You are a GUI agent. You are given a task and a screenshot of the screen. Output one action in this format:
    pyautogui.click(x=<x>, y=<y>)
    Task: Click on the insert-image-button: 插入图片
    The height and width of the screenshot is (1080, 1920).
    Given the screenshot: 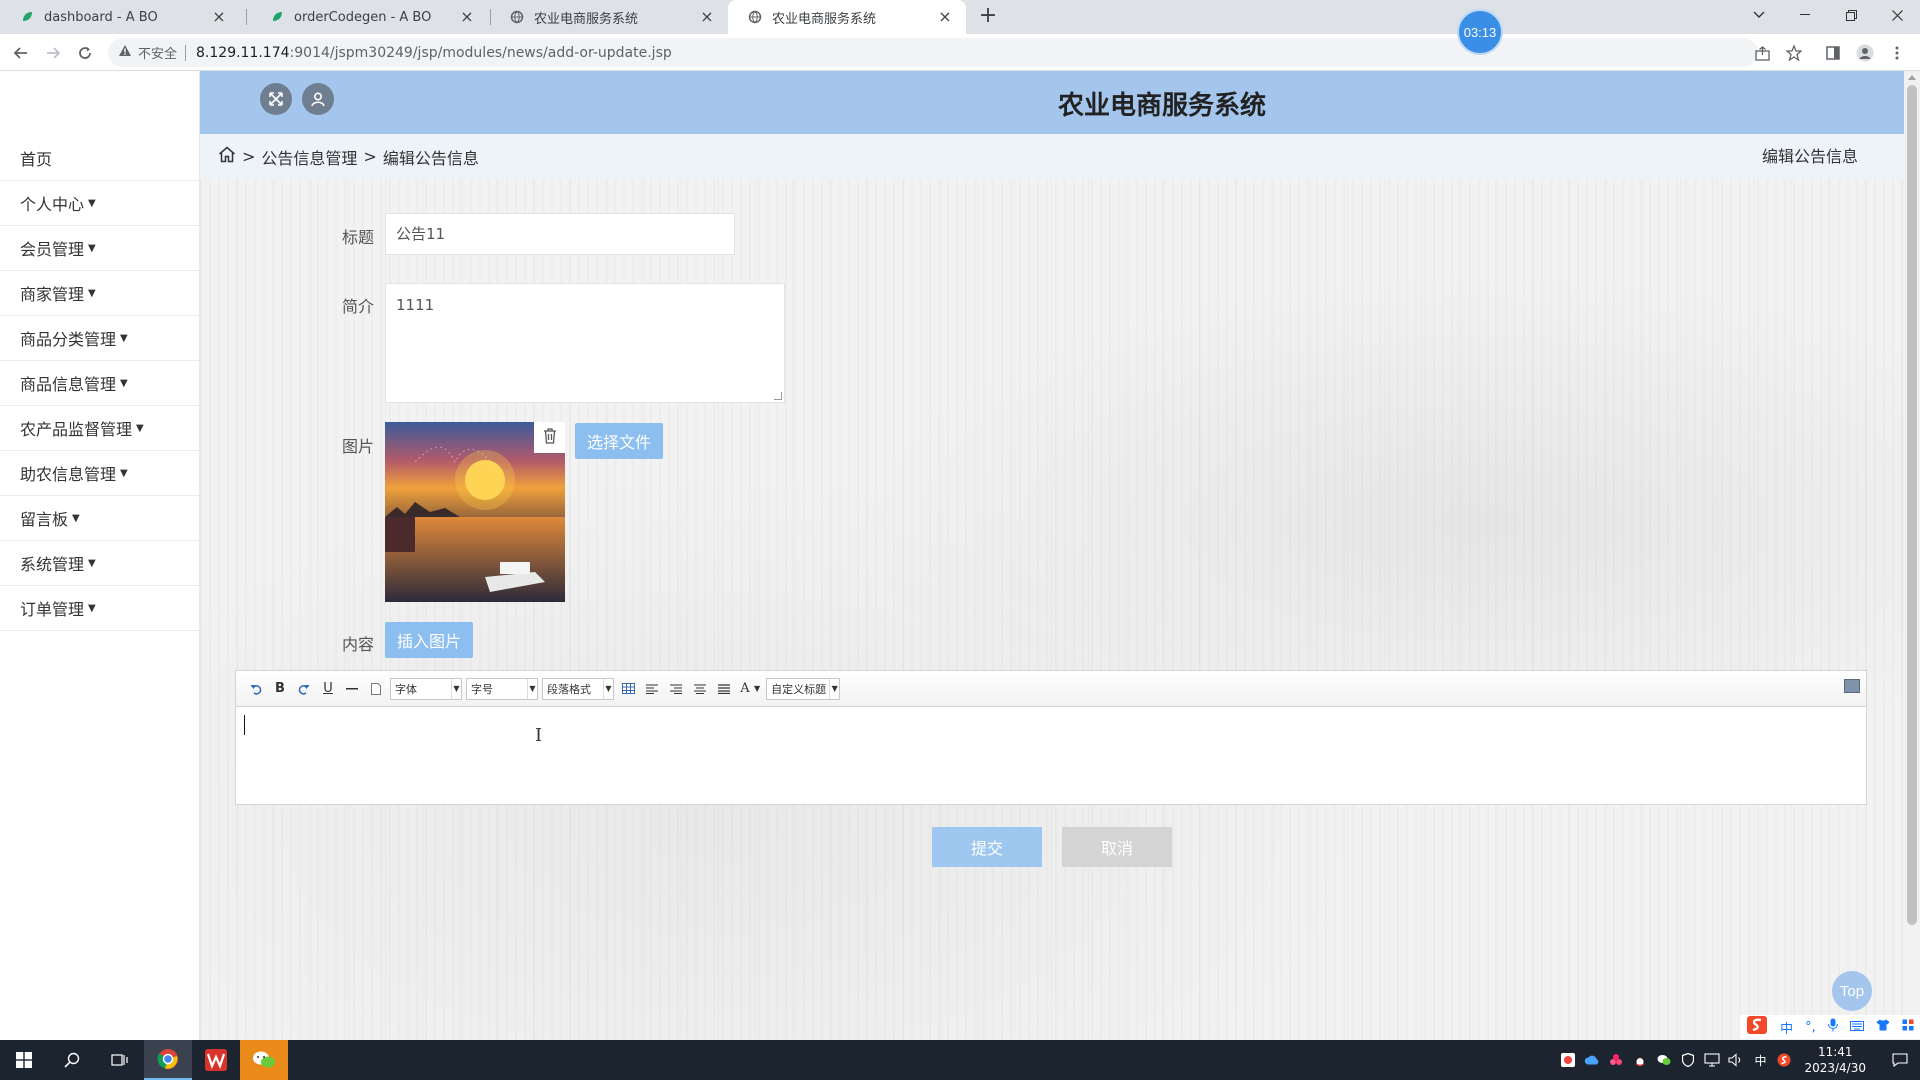 What is the action you would take?
    pyautogui.click(x=429, y=640)
    